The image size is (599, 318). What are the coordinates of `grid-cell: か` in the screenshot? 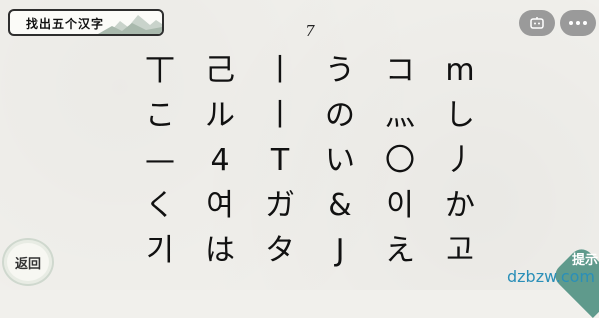 It's located at (460, 205).